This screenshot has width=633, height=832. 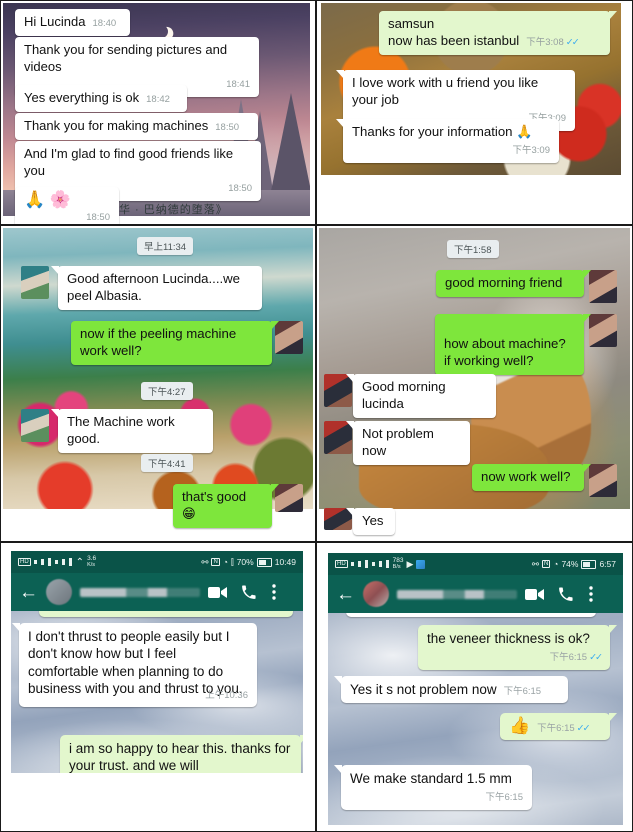 I want to click on message-bubble-outgoing: good morning friend, so click(x=513, y=283).